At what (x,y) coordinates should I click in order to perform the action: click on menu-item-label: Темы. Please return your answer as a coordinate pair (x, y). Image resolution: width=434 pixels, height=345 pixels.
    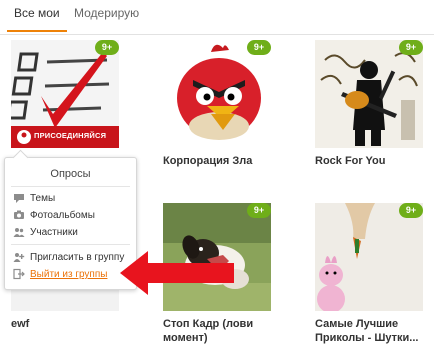
    Looking at the image, I should click on (43, 198).